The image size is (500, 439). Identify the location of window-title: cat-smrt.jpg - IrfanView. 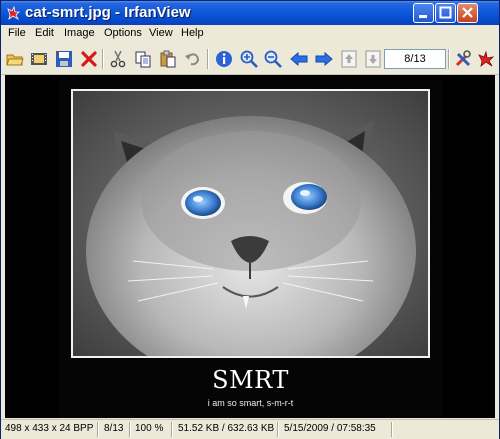
(108, 12).